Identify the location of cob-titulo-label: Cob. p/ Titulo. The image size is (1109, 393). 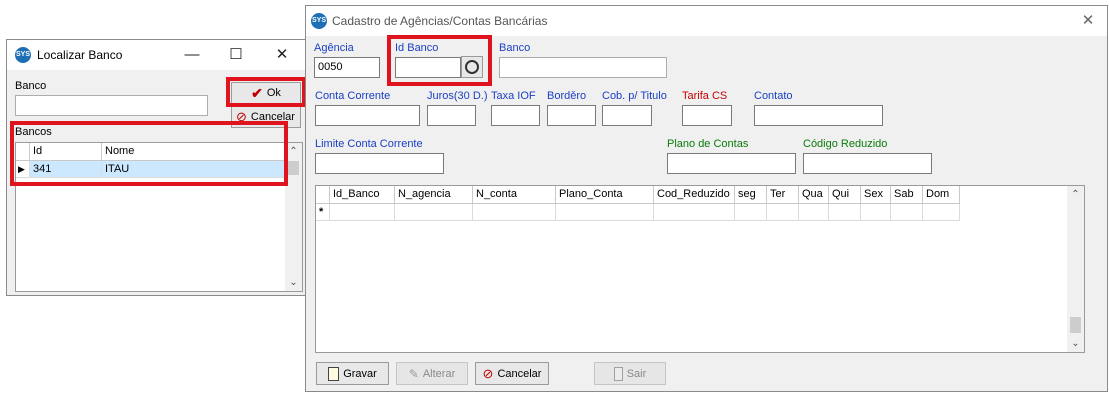
(634, 96).